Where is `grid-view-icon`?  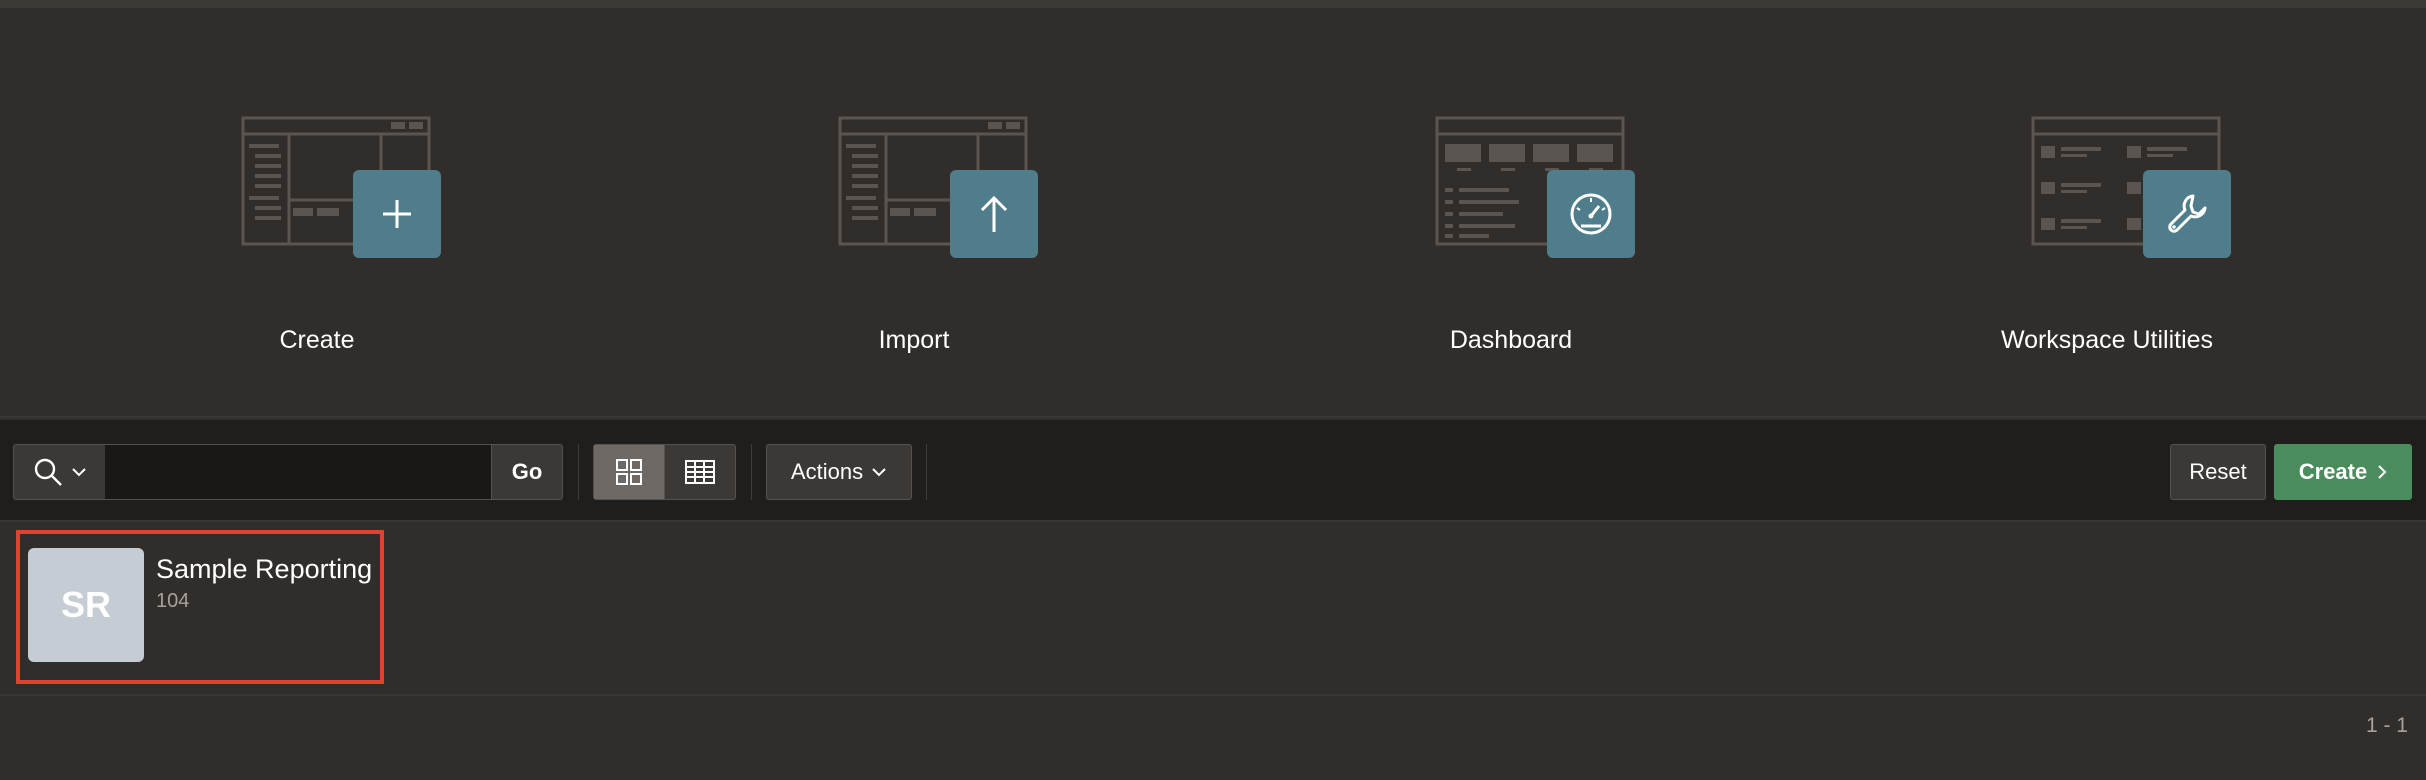 grid-view-icon is located at coordinates (629, 472).